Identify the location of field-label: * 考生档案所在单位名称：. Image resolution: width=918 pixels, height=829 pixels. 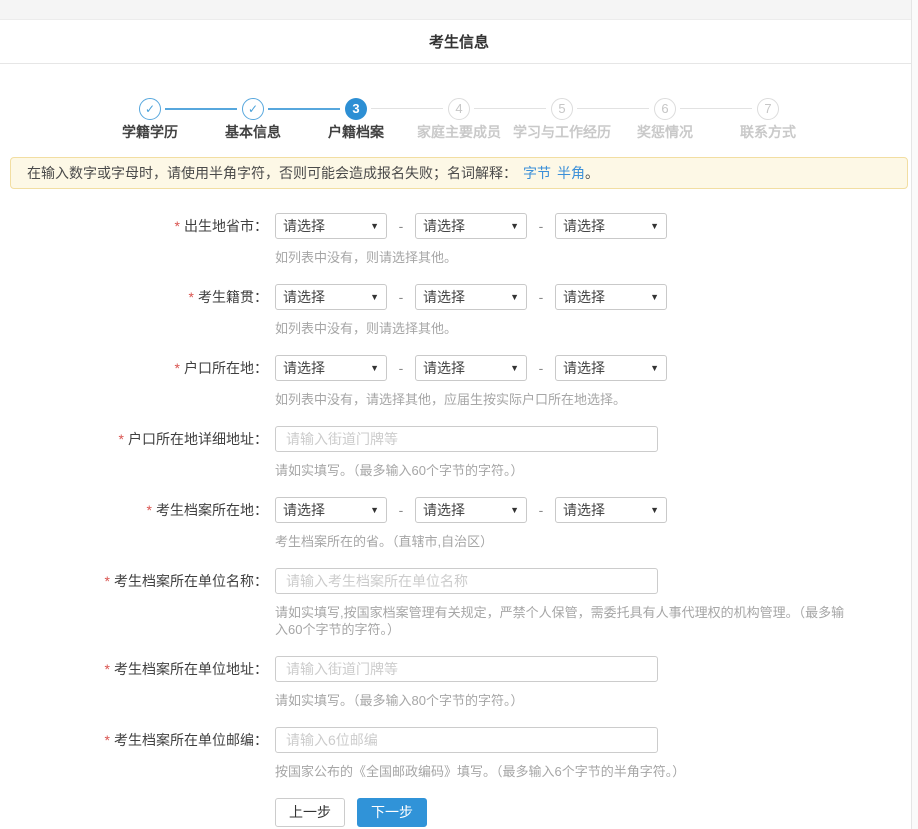
(186, 581).